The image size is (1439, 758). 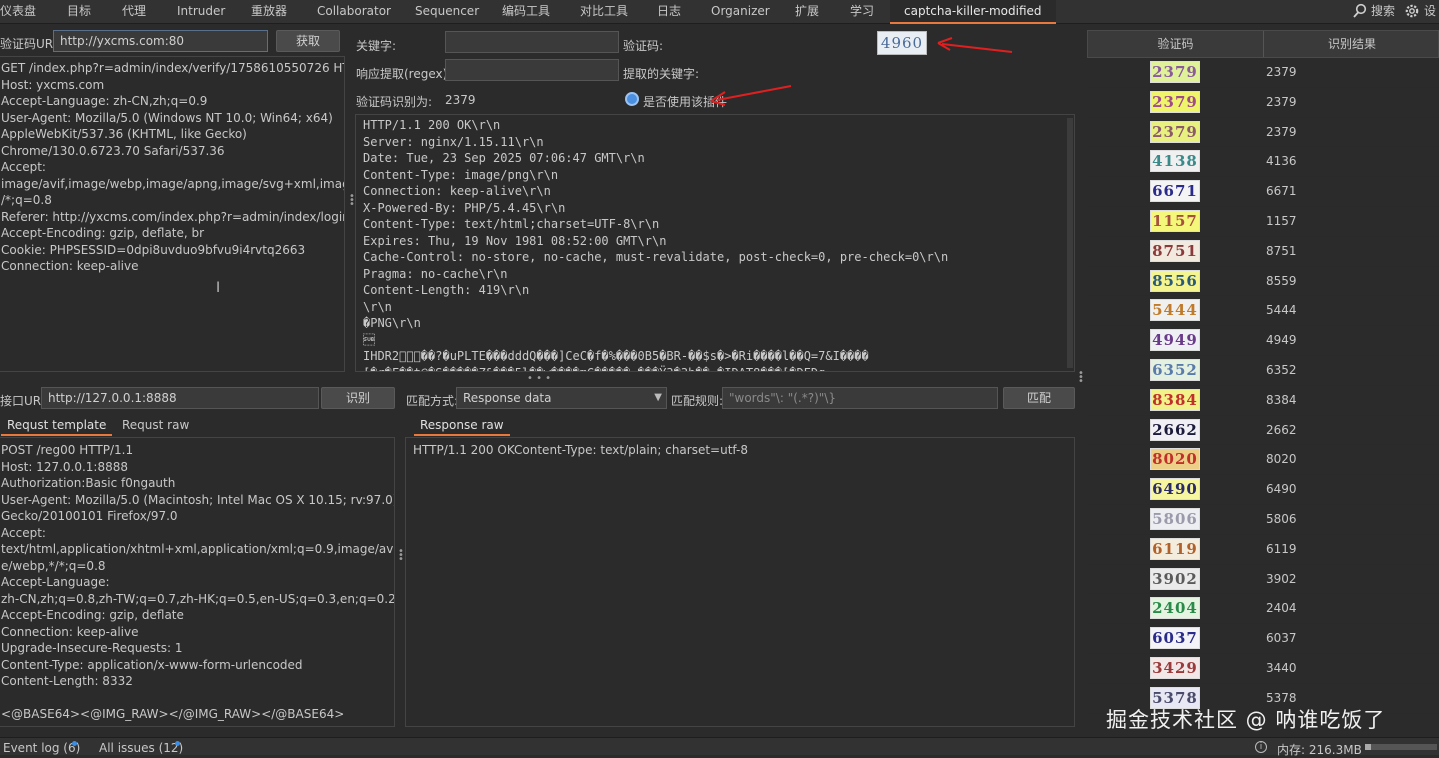 What do you see at coordinates (1263, 222) in the screenshot?
I see `table-row: 1157 1157` at bounding box center [1263, 222].